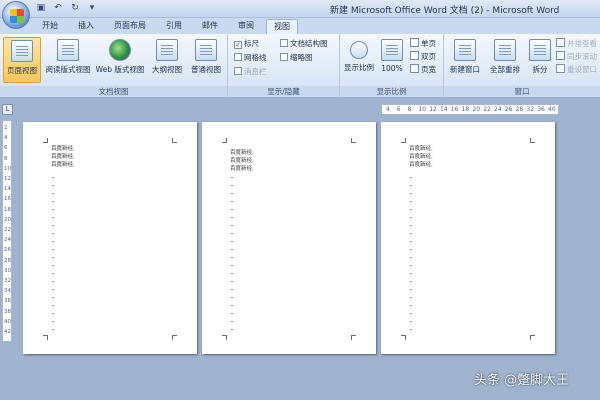 This screenshot has width=600, height=400. What do you see at coordinates (398, 109) in the screenshot?
I see `ruler-tick: 6` at bounding box center [398, 109].